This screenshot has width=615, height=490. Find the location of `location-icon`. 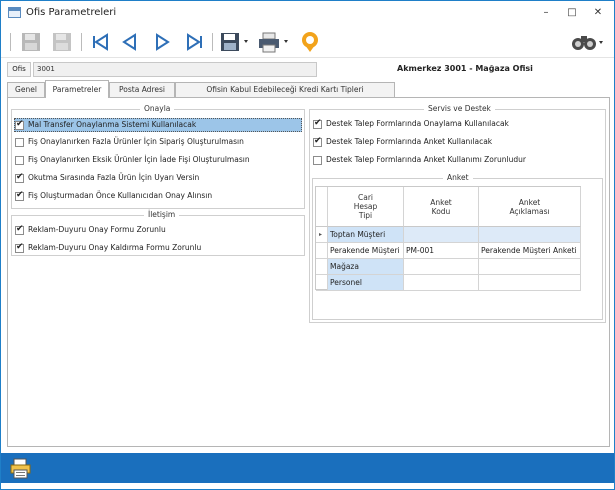

location-icon is located at coordinates (310, 42).